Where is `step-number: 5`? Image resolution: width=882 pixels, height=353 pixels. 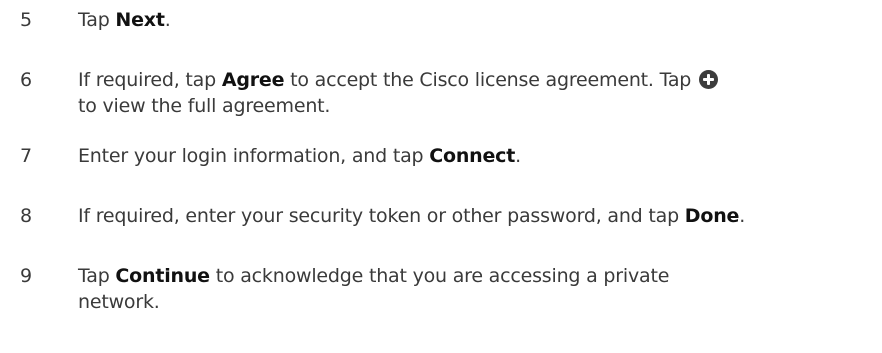
step-number: 5 is located at coordinates (26, 20).